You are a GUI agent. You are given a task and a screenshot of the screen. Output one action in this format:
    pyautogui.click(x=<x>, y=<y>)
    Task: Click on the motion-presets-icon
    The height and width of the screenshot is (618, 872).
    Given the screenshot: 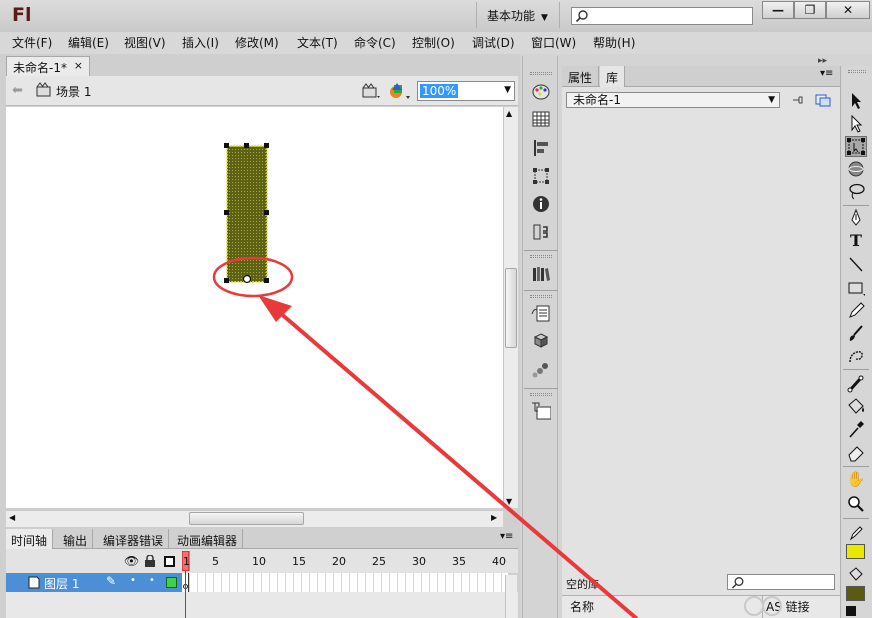 What is the action you would take?
    pyautogui.click(x=541, y=314)
    